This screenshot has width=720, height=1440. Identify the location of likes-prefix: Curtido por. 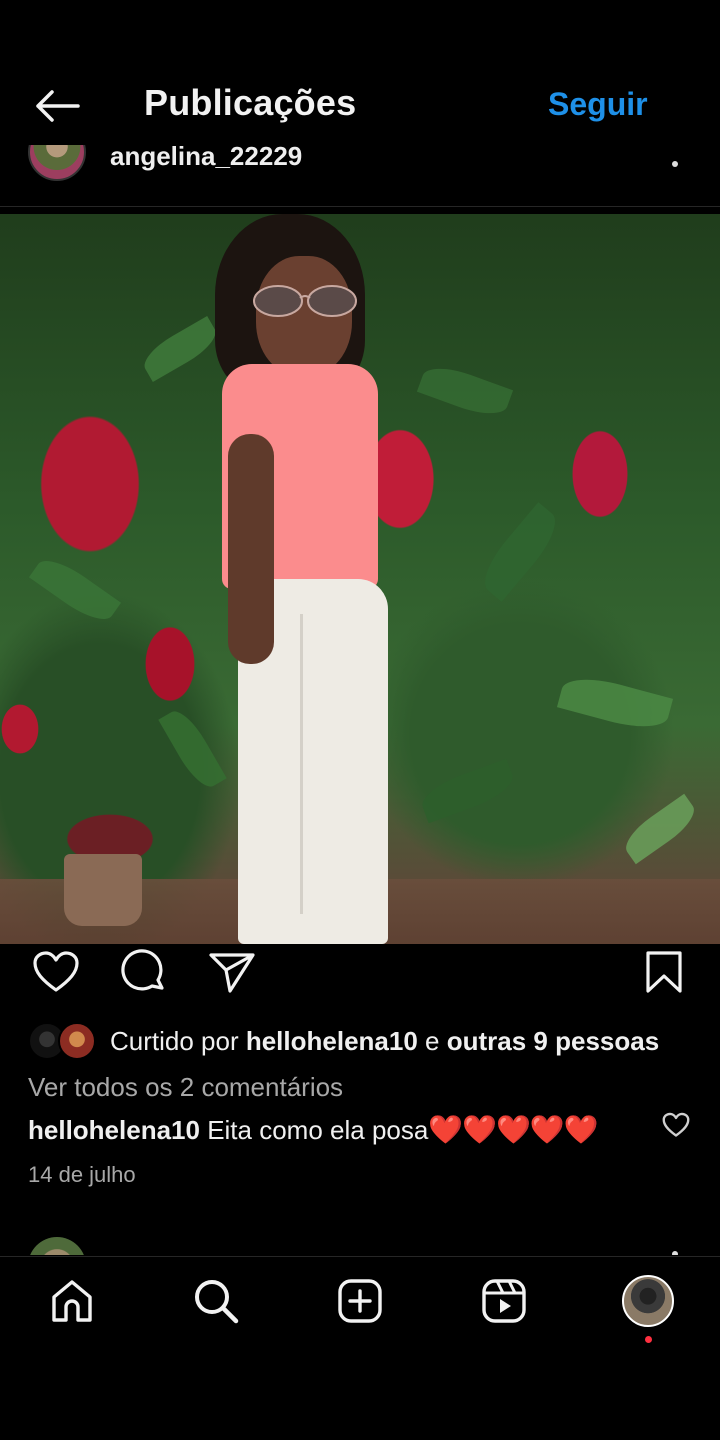
(178, 1040).